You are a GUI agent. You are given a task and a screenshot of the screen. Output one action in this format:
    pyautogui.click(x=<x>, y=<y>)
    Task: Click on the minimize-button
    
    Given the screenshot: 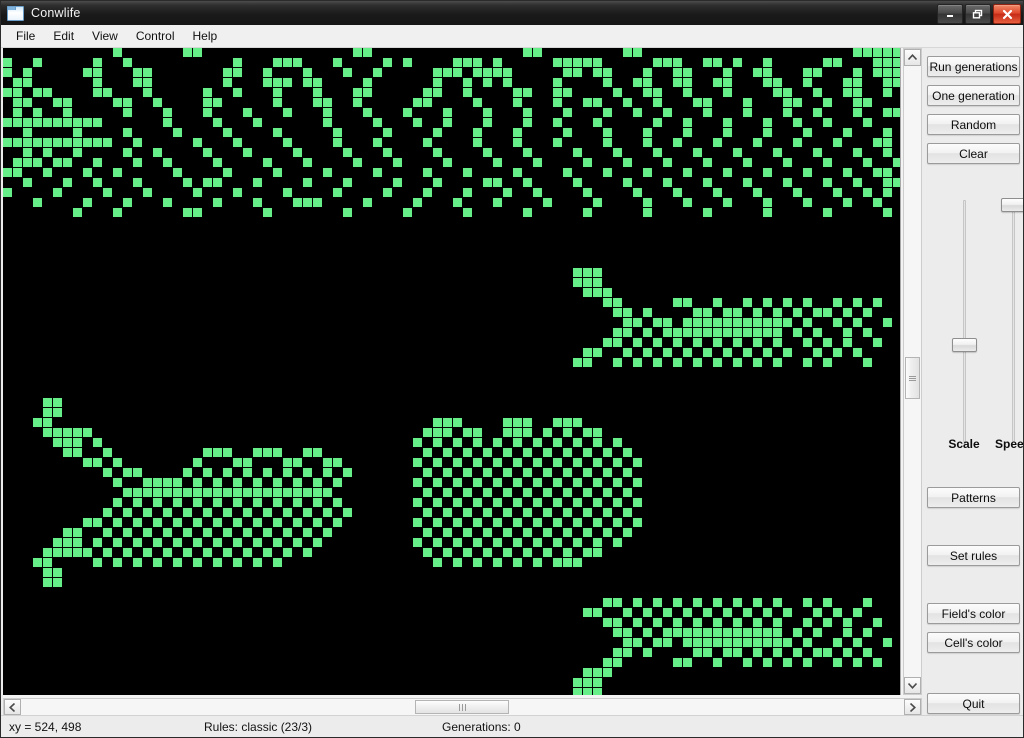 What is the action you would take?
    pyautogui.click(x=950, y=14)
    